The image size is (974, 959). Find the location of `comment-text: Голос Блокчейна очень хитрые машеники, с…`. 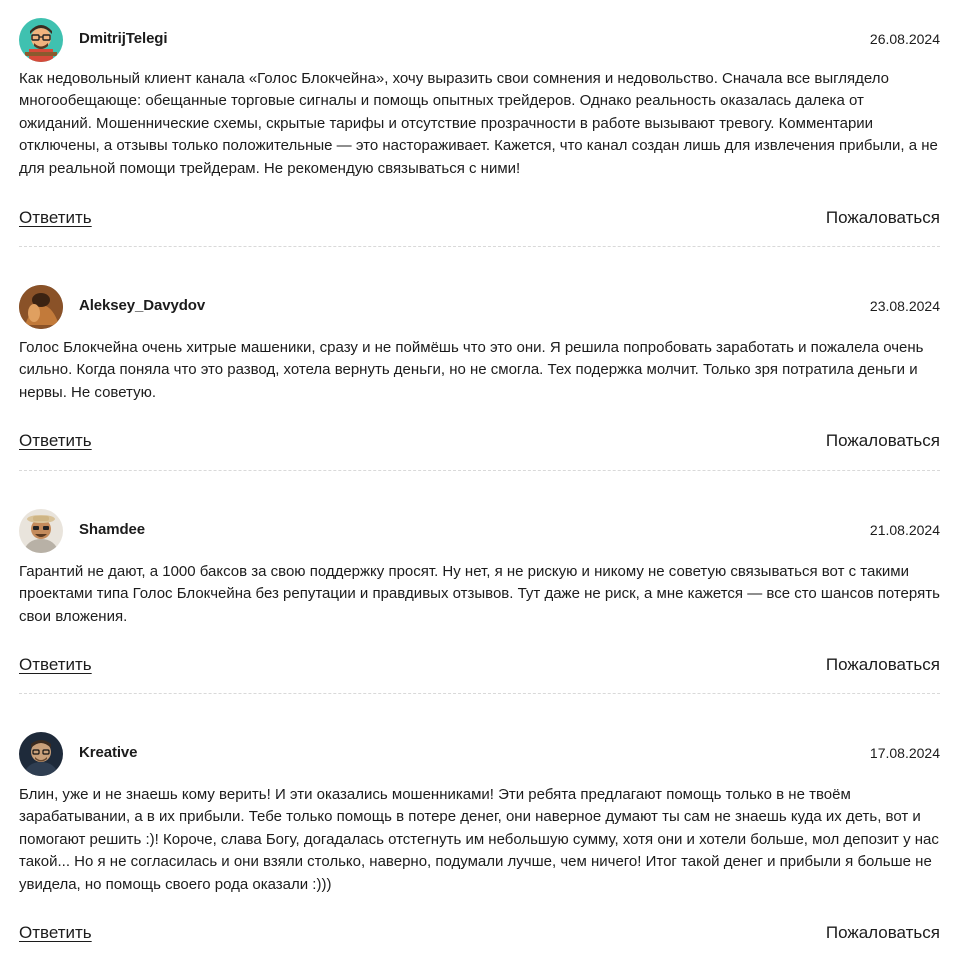

comment-text: Голос Блокчейна очень хитрые машеники, с… is located at coordinates (471, 370).